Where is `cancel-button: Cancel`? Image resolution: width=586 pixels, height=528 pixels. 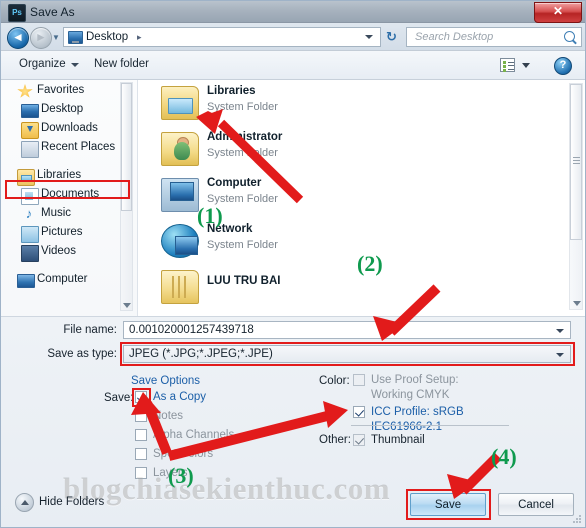 cancel-button: Cancel is located at coordinates (536, 504).